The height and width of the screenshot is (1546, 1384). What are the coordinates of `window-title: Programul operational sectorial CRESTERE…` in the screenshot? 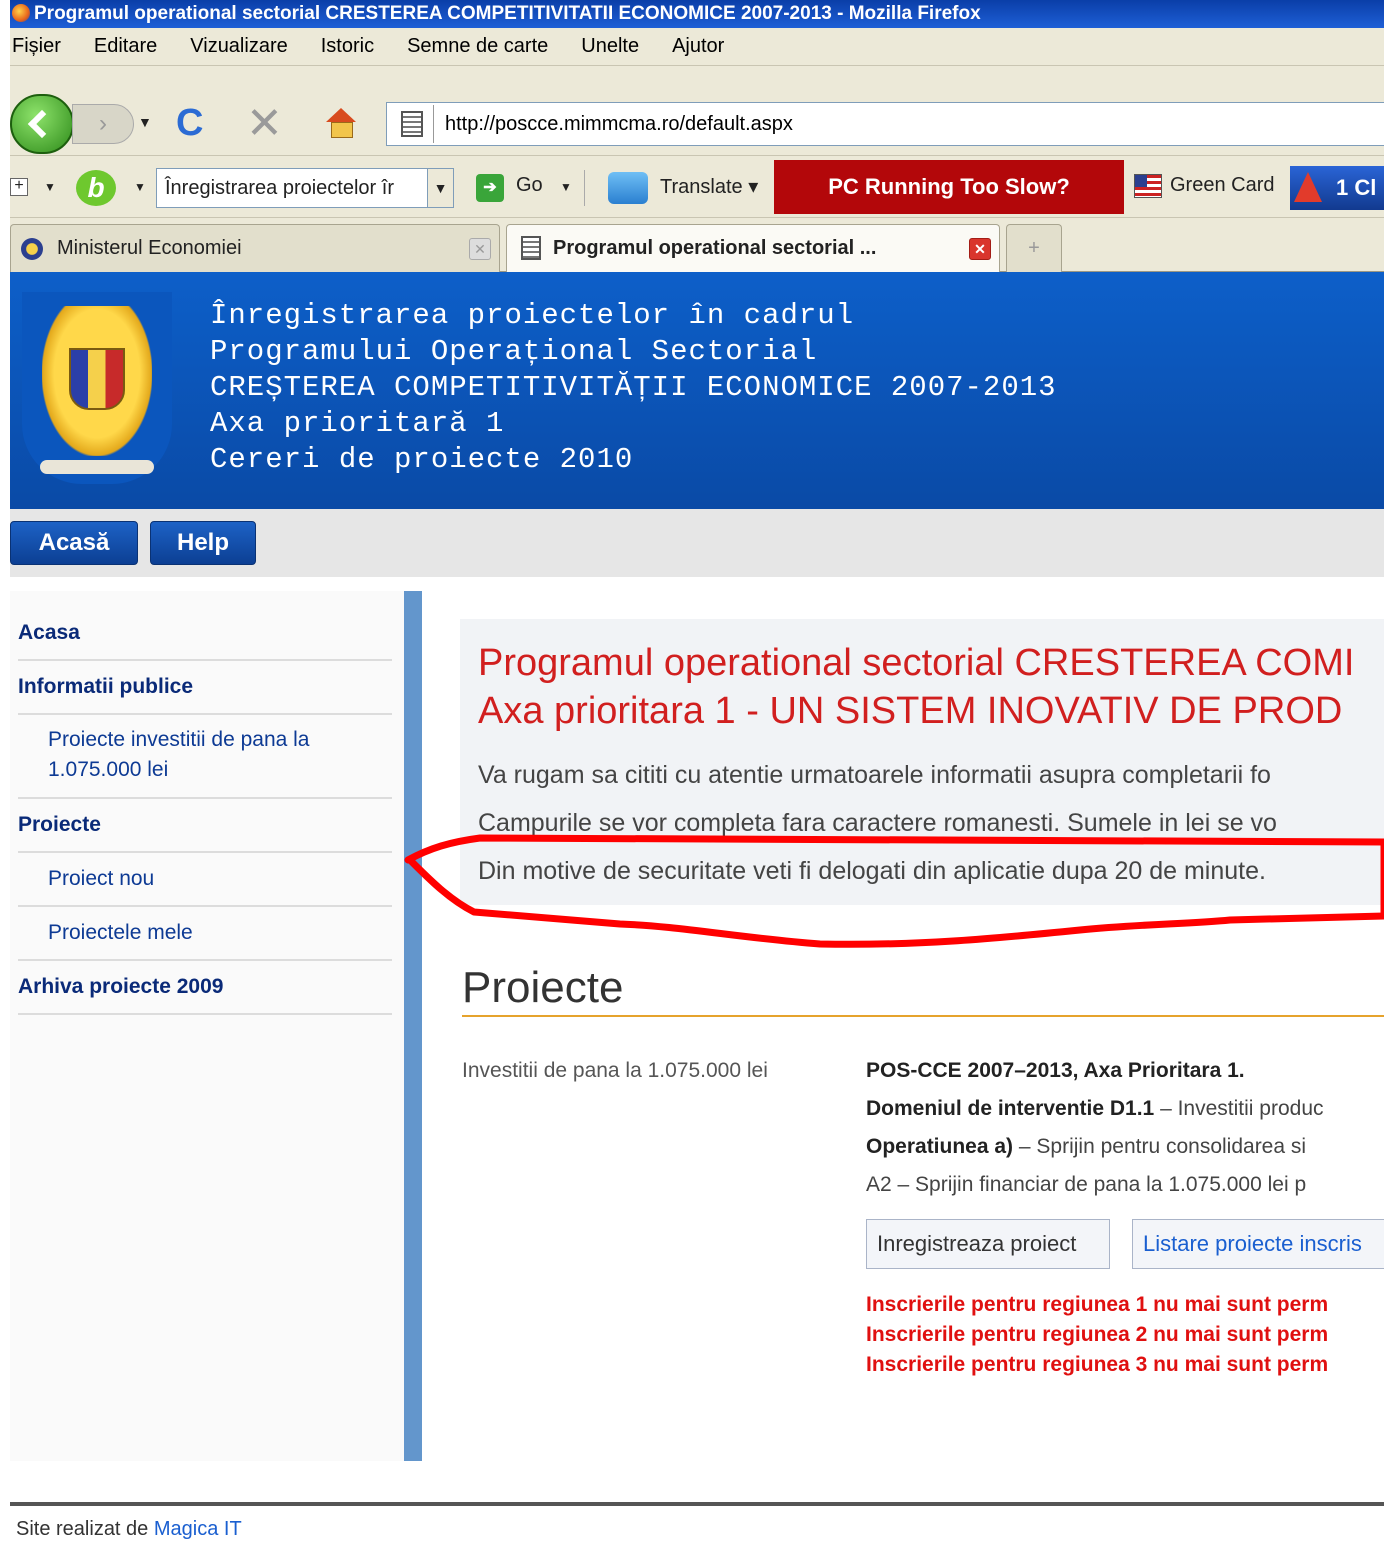 It's located at (507, 13).